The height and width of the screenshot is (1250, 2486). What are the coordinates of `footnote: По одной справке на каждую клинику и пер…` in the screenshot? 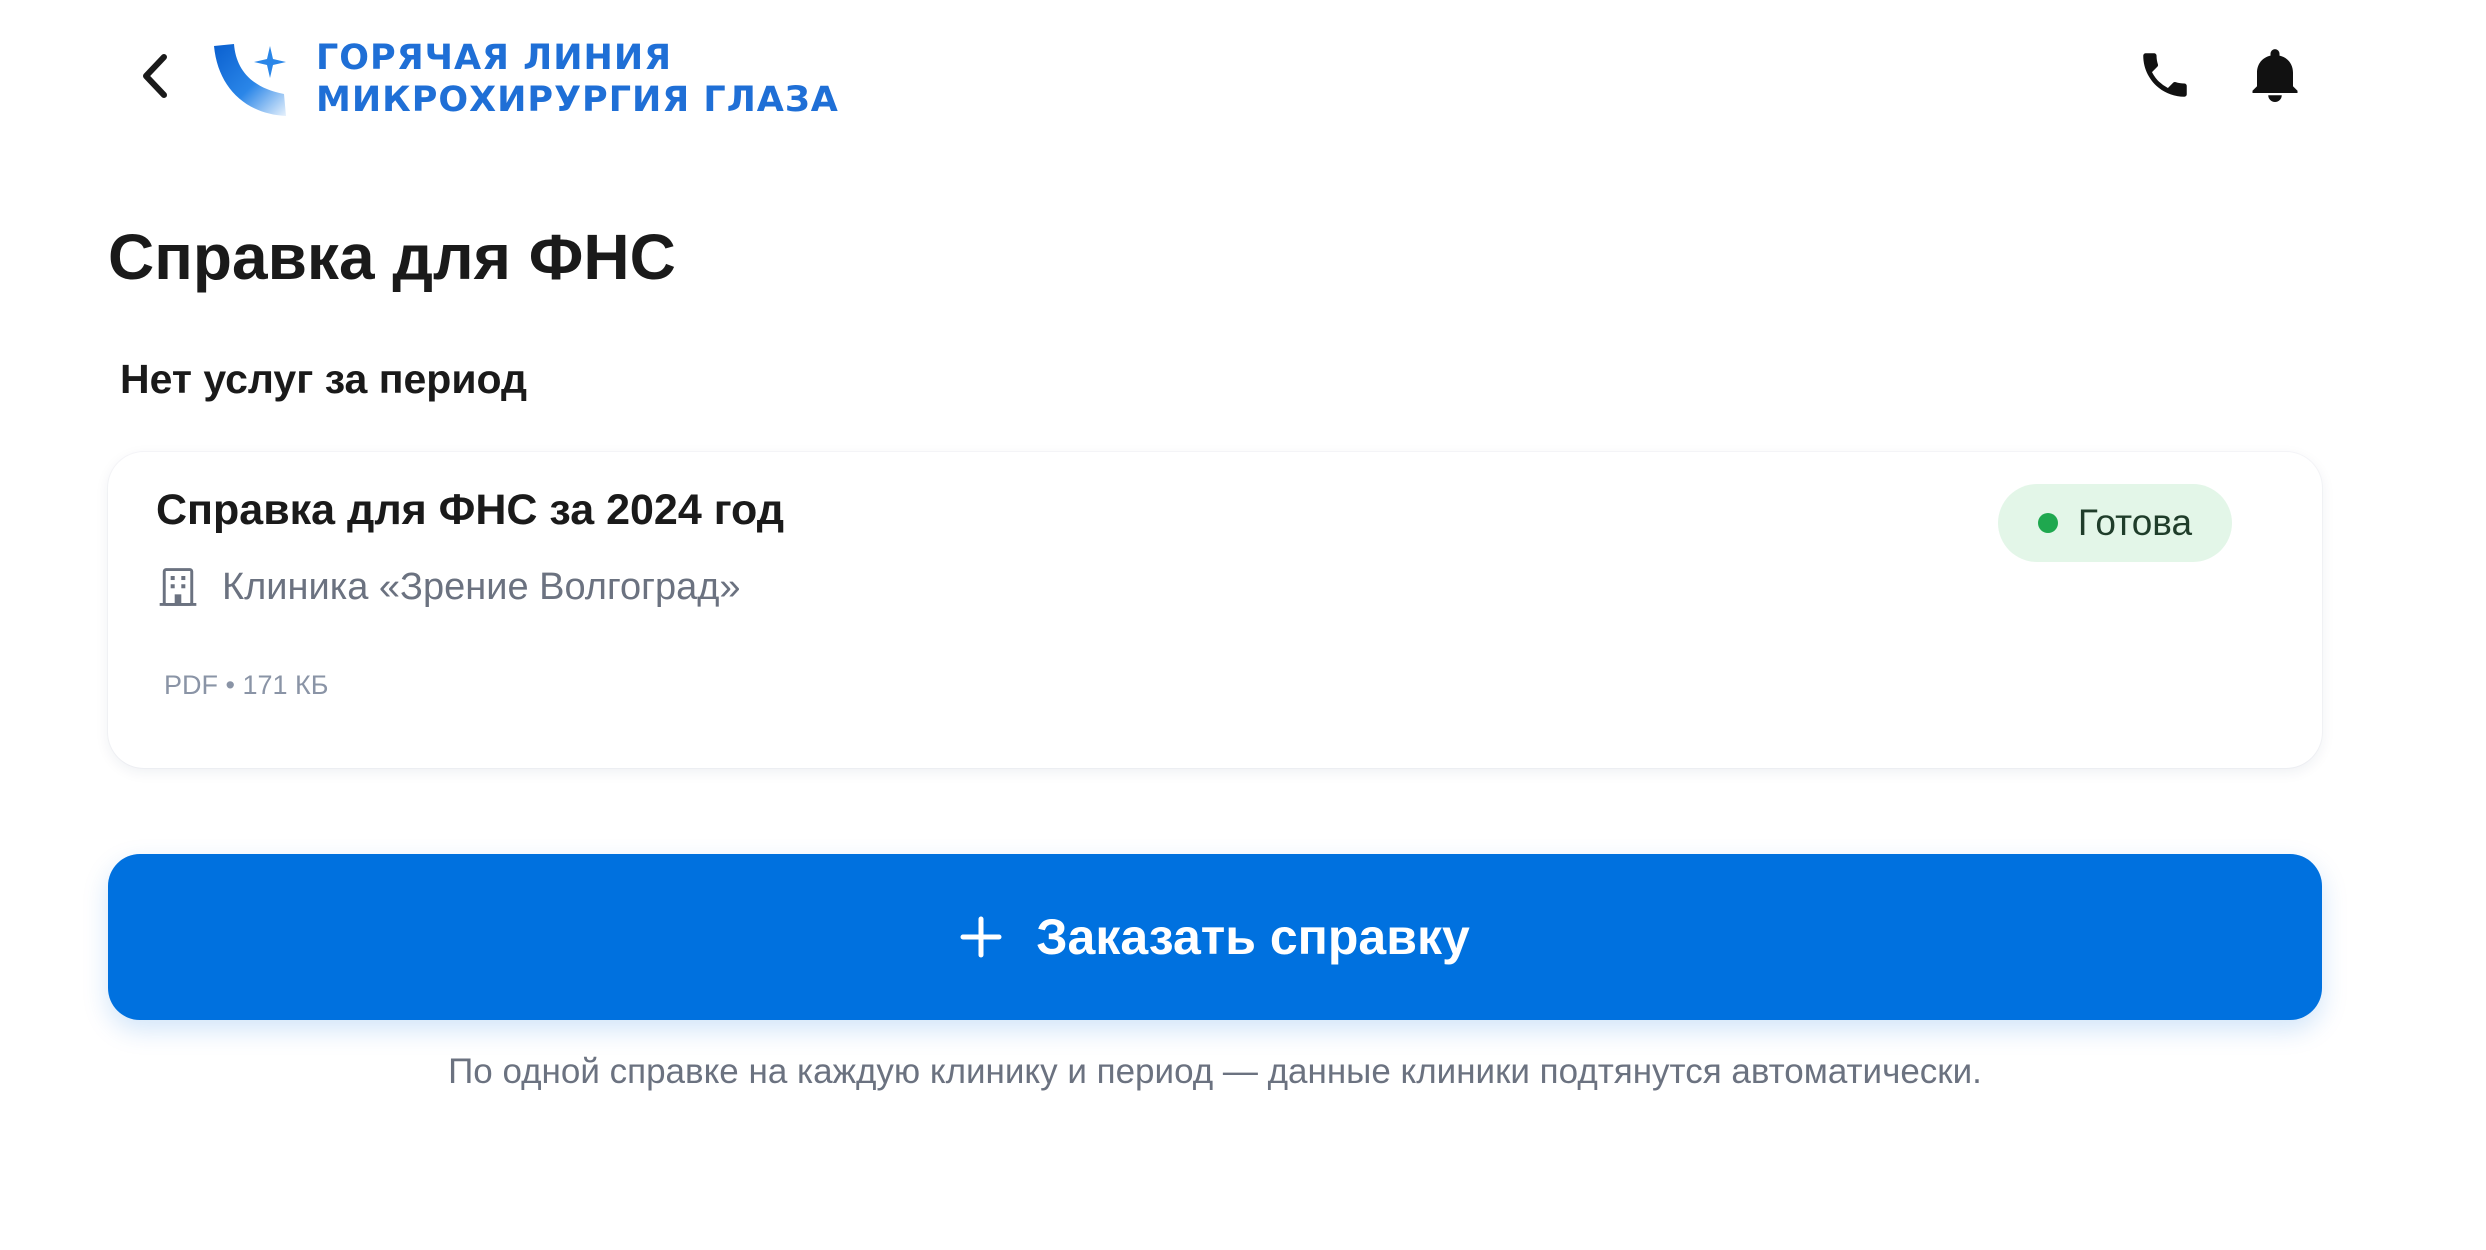 It's located at (1215, 1071).